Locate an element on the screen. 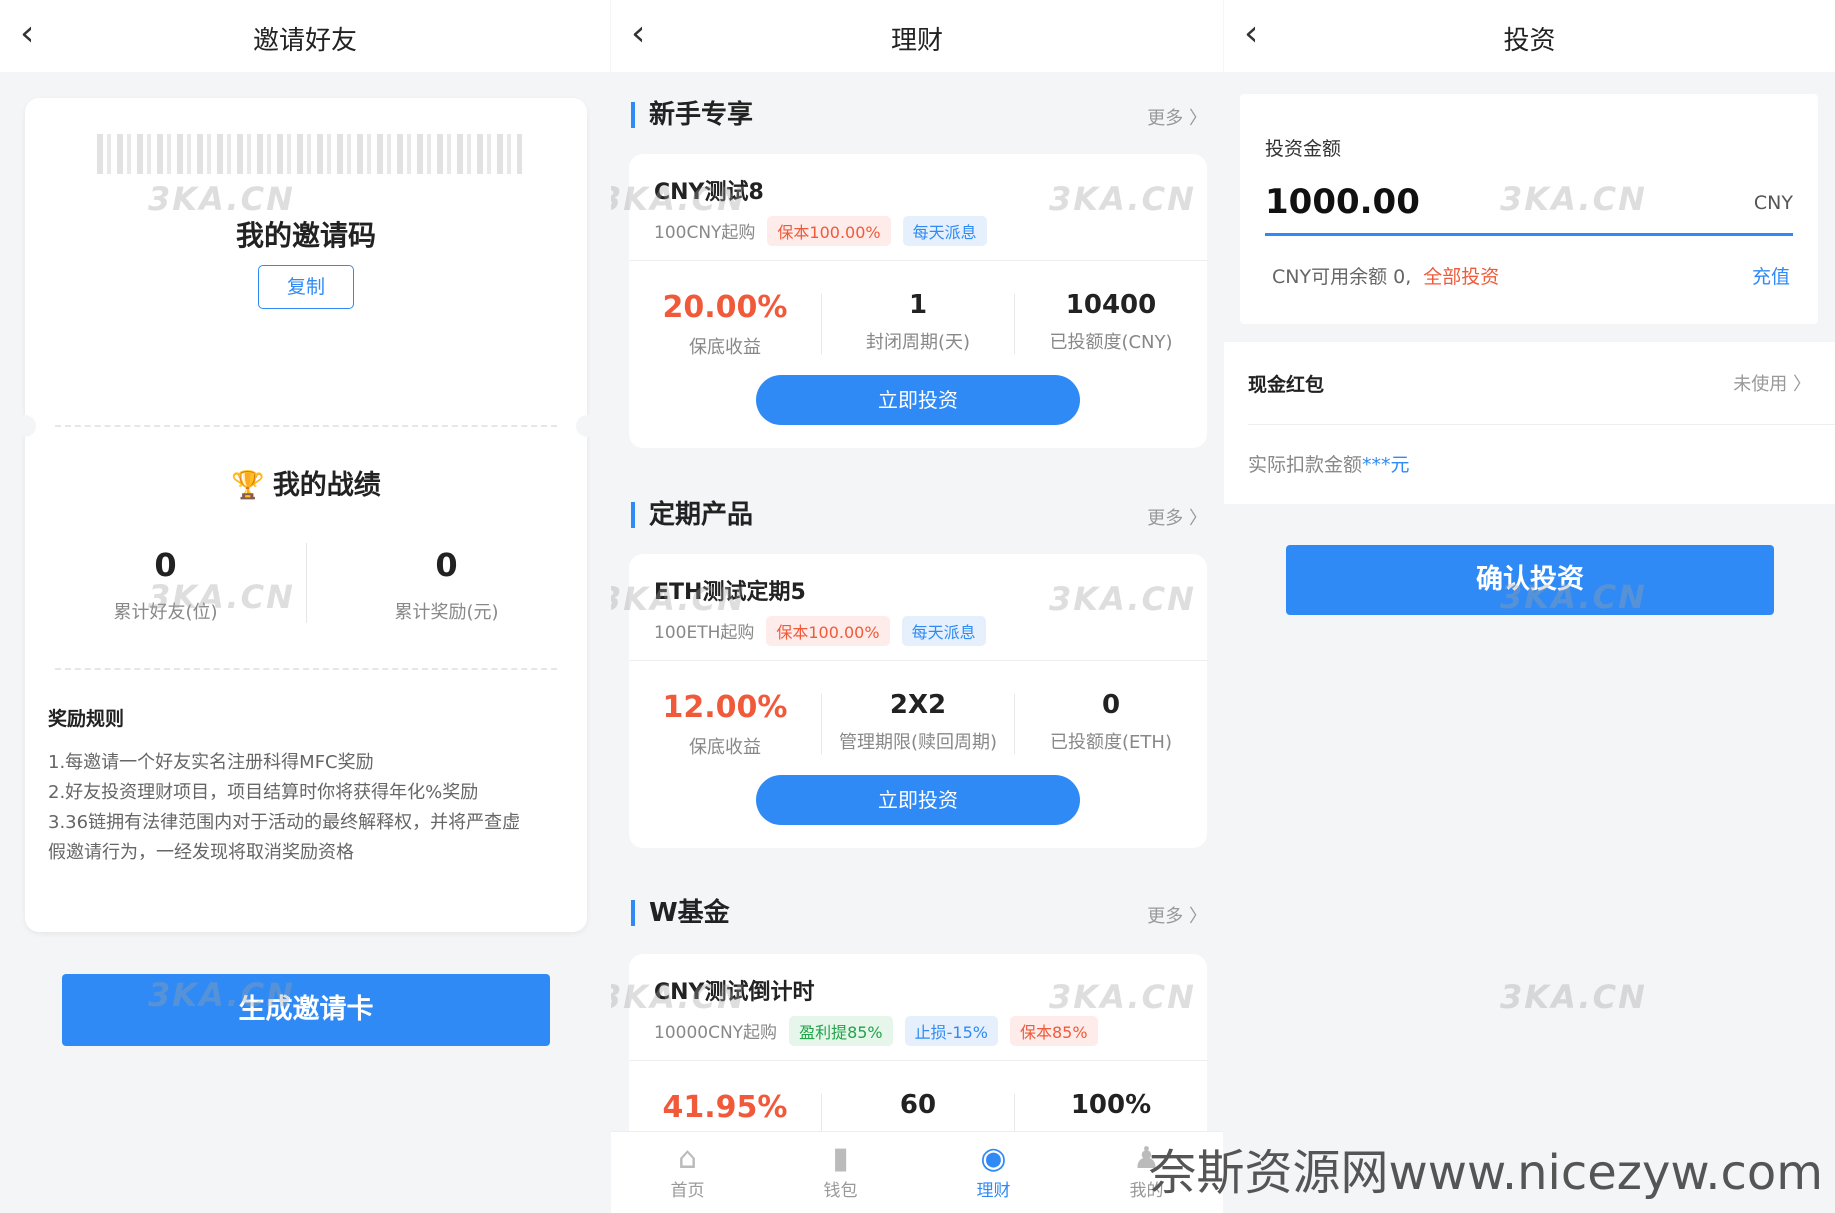  invite-code-title: 我的邀请码 is located at coordinates (305, 235).